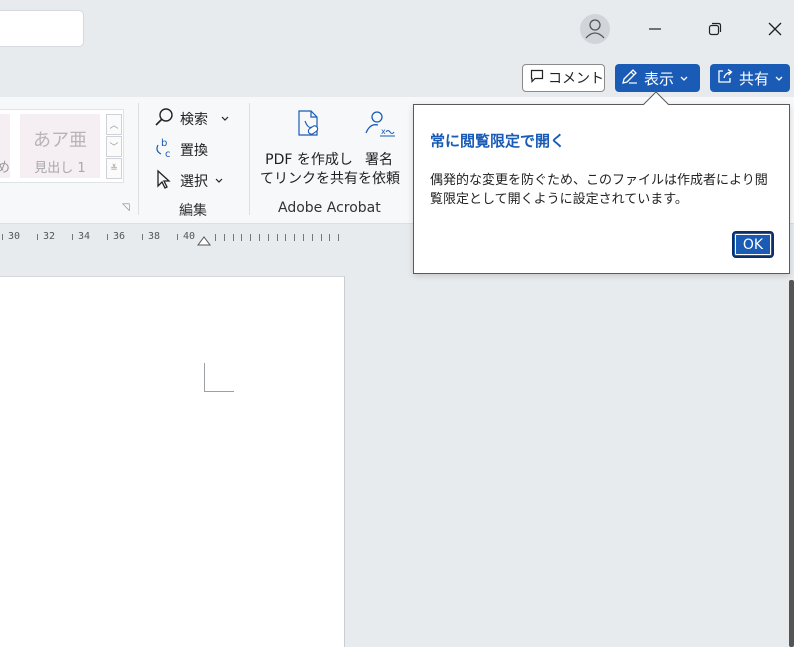 Image resolution: width=794 pixels, height=647 pixels. What do you see at coordinates (204, 240) in the screenshot?
I see `right-indent-marker-icon` at bounding box center [204, 240].